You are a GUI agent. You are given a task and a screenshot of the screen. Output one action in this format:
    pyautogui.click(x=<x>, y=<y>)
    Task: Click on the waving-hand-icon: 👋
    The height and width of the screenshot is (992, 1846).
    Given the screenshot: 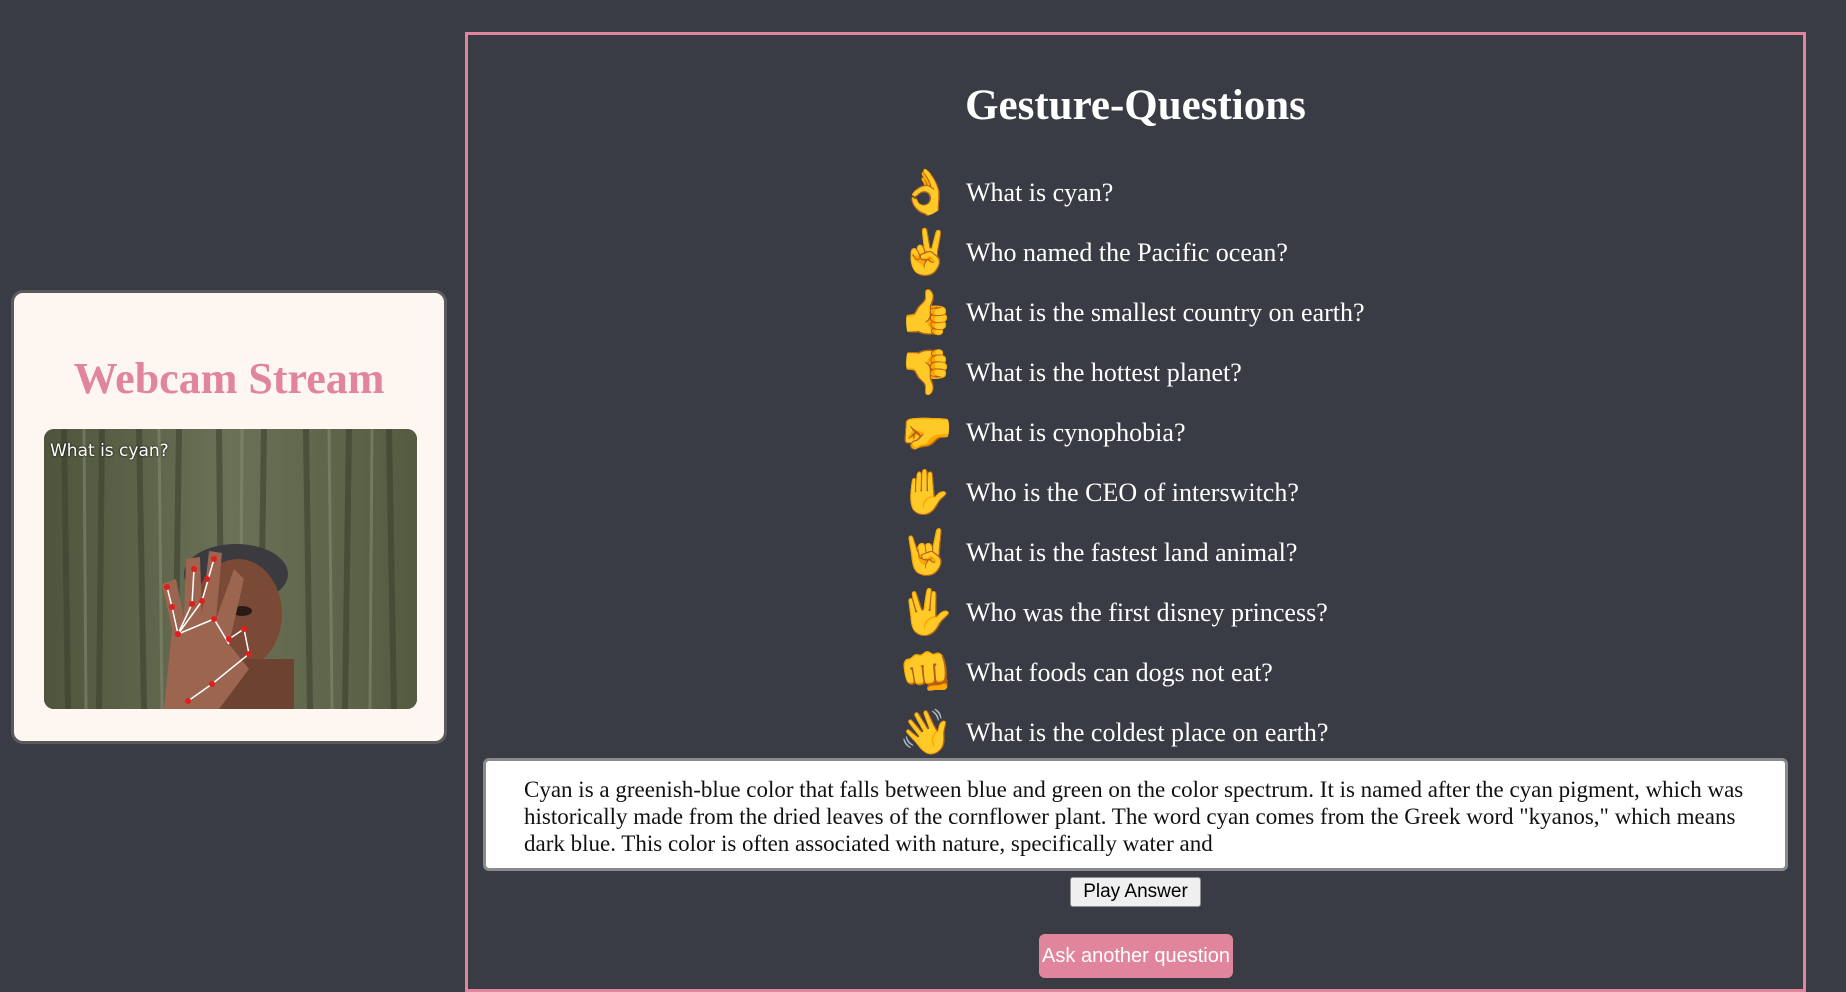 What is the action you would take?
    pyautogui.click(x=926, y=732)
    